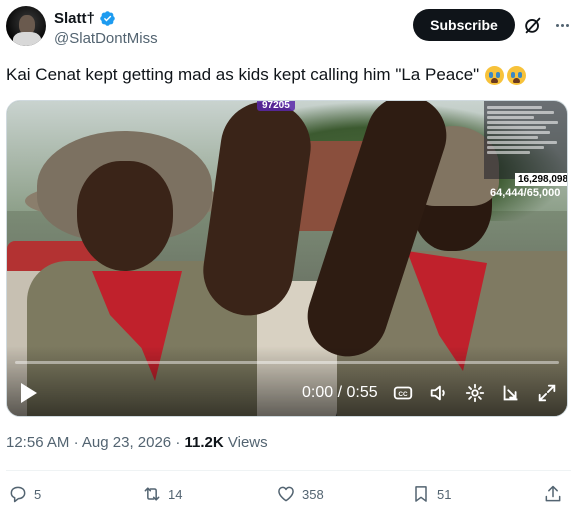 This screenshot has width=583, height=519. I want to click on person-face, so click(125, 216).